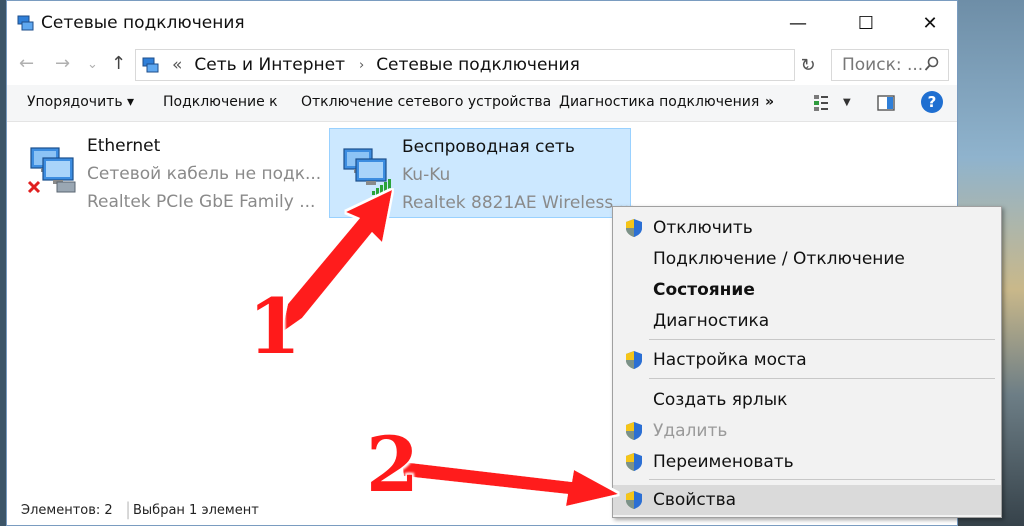 The height and width of the screenshot is (526, 1024). What do you see at coordinates (659, 102) in the screenshot?
I see `diagnose-button: Диагностика подключения` at bounding box center [659, 102].